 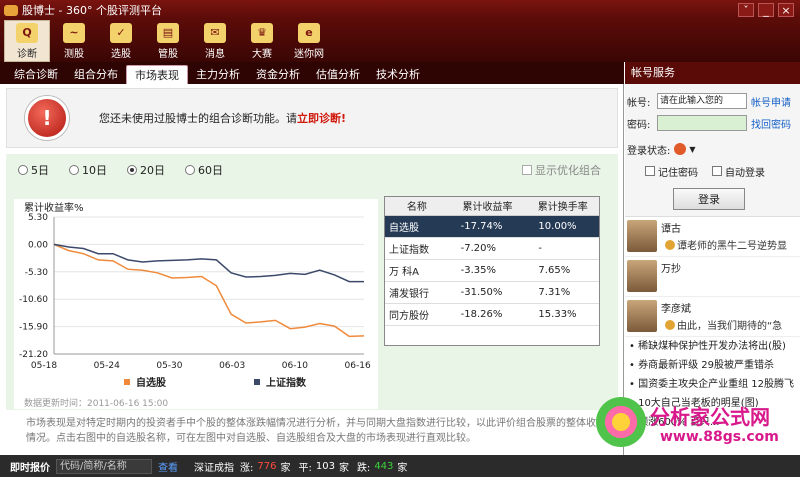 I want to click on table-cell: 上证指数, so click(x=417, y=248).